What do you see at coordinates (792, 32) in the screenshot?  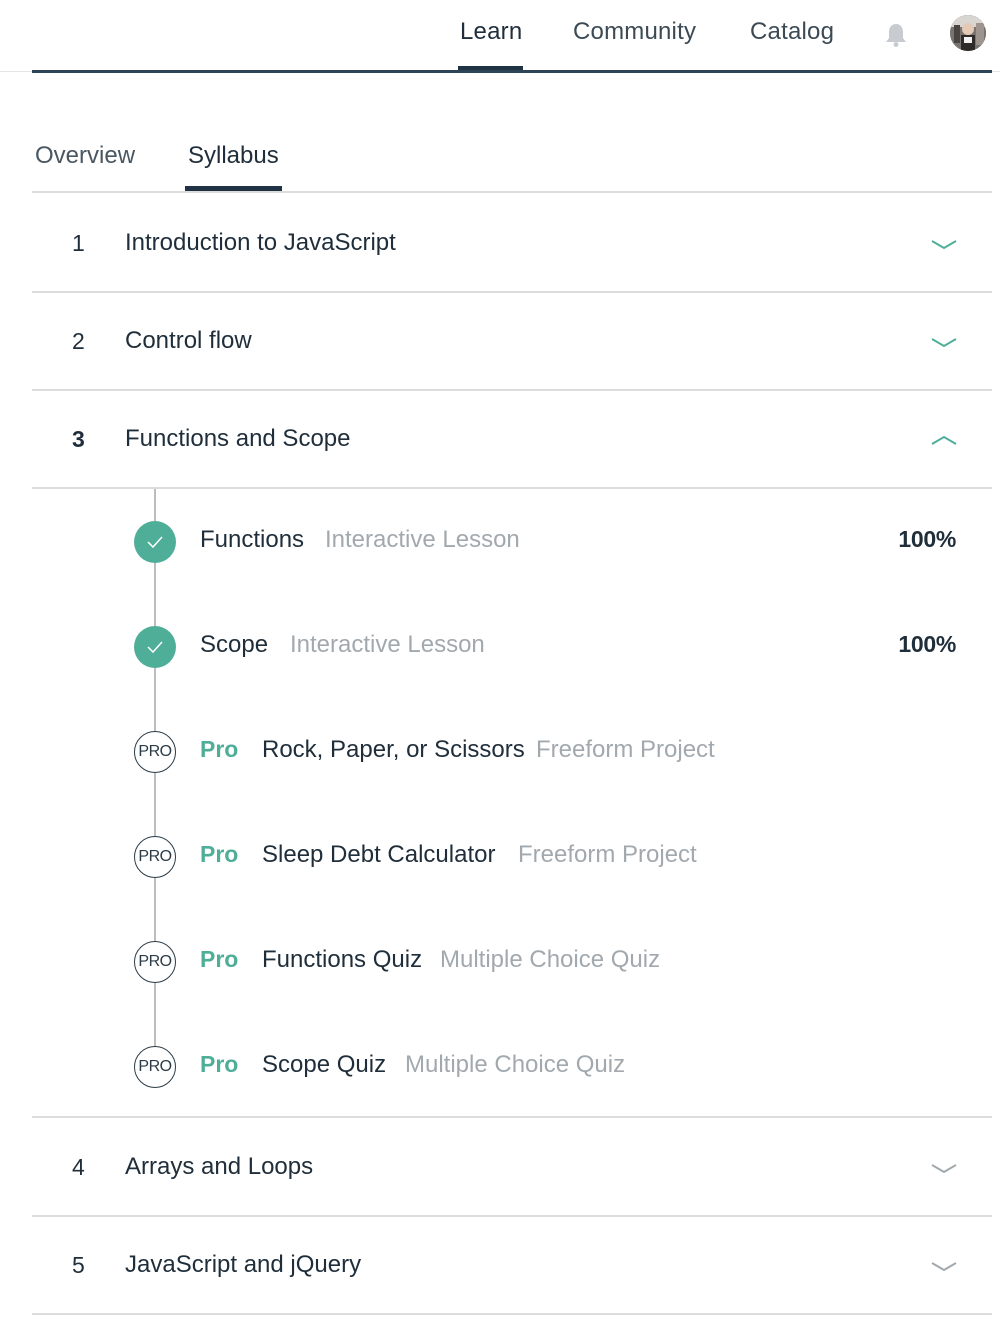 I see `nav-catalog: Catalog` at bounding box center [792, 32].